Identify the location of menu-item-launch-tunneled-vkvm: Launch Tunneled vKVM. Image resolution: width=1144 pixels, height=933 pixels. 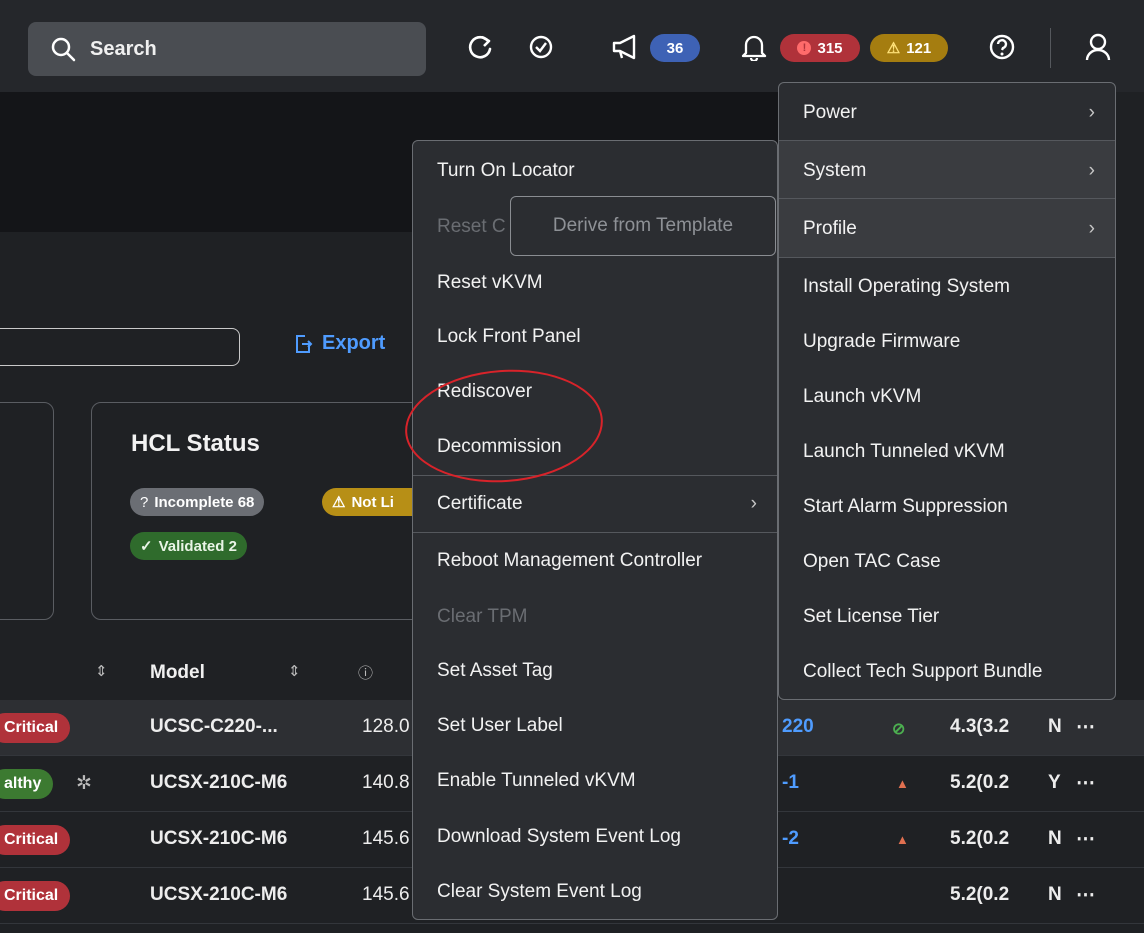
(947, 452).